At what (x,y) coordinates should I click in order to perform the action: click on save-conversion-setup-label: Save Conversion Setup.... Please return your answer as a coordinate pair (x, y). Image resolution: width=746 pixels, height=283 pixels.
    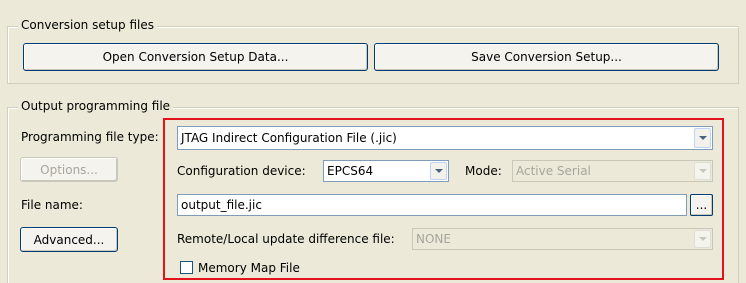
    Looking at the image, I should click on (546, 57).